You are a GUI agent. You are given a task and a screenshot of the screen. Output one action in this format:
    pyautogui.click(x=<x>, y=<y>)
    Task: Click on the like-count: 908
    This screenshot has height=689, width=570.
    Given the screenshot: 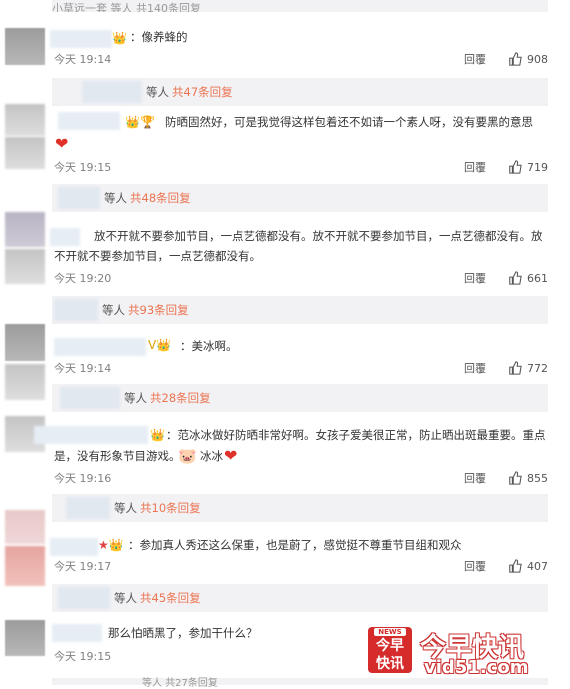 What is the action you would take?
    pyautogui.click(x=537, y=59)
    